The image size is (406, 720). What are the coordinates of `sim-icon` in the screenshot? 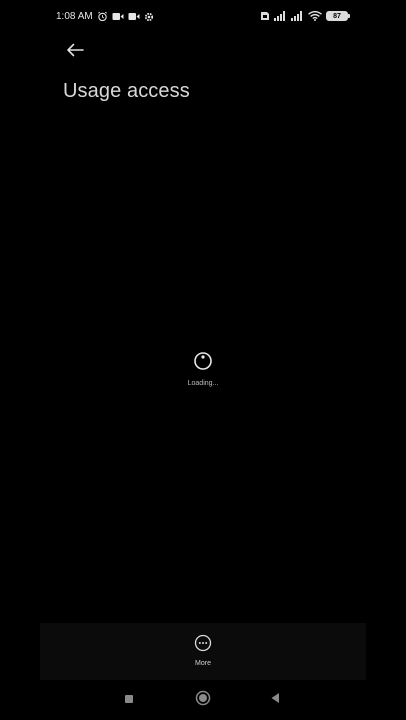 It's located at (265, 16).